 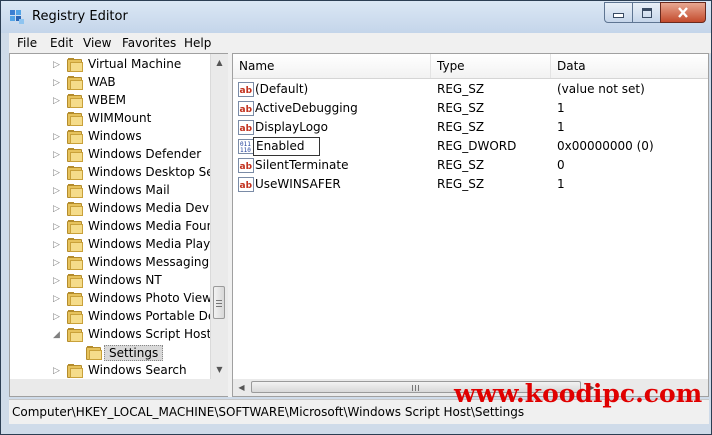 I want to click on svg-text: 110, so click(x=245, y=150).